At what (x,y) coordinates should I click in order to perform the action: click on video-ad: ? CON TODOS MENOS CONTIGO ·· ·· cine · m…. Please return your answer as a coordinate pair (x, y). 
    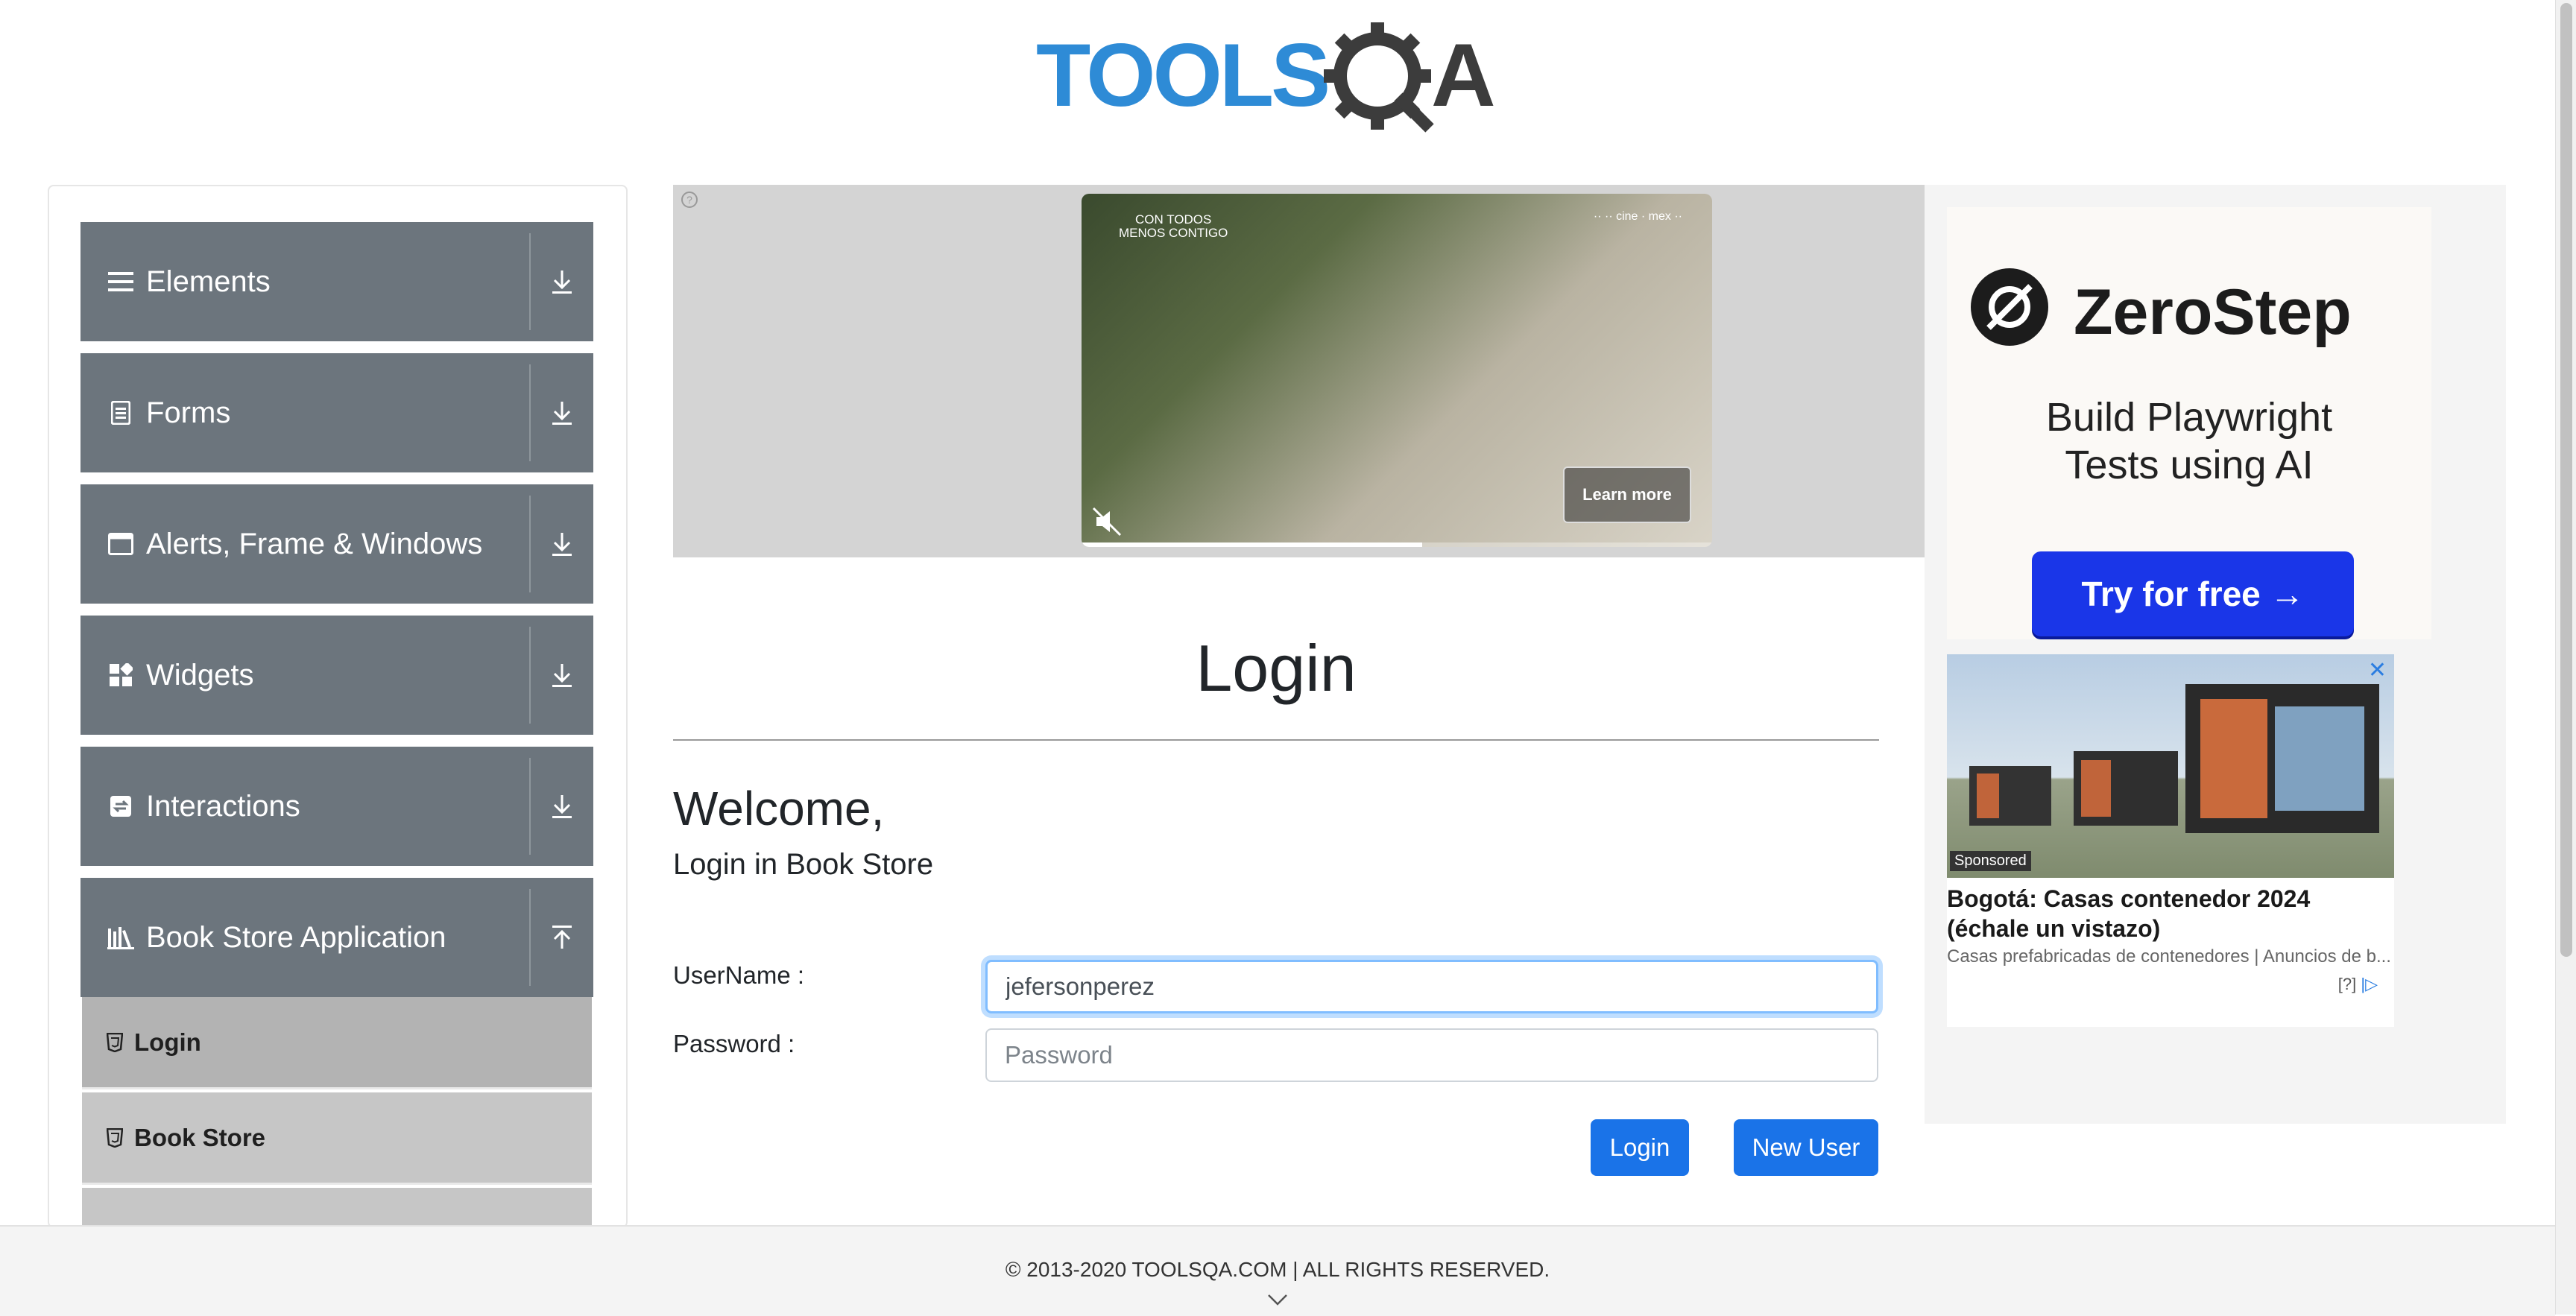
    Looking at the image, I should click on (1299, 371).